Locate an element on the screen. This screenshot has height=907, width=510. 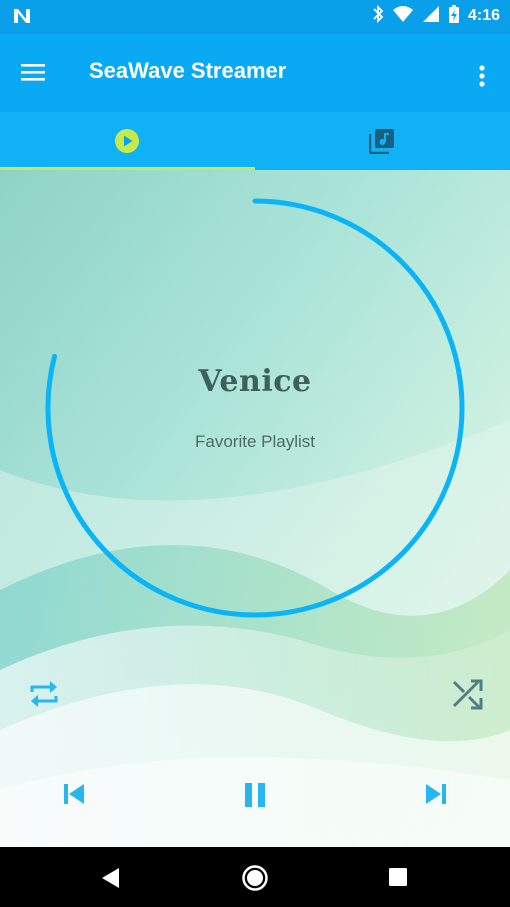
tab-now-playing is located at coordinates (127, 141).